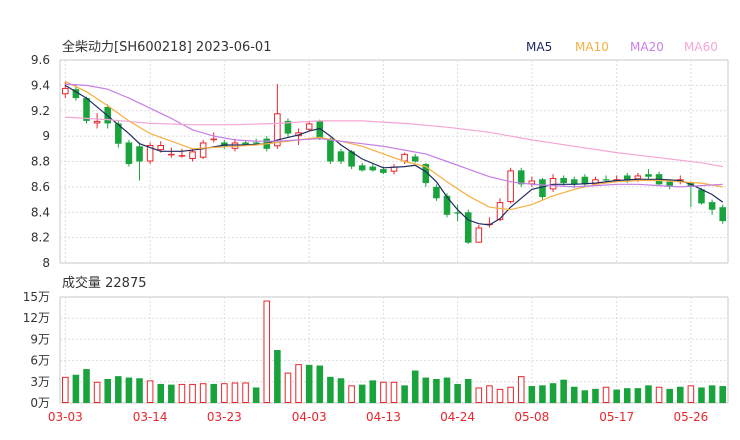  Describe the element at coordinates (36, 350) in the screenshot. I see `volume-axis: 15万 12万 9万 6万 3万 0万` at that location.